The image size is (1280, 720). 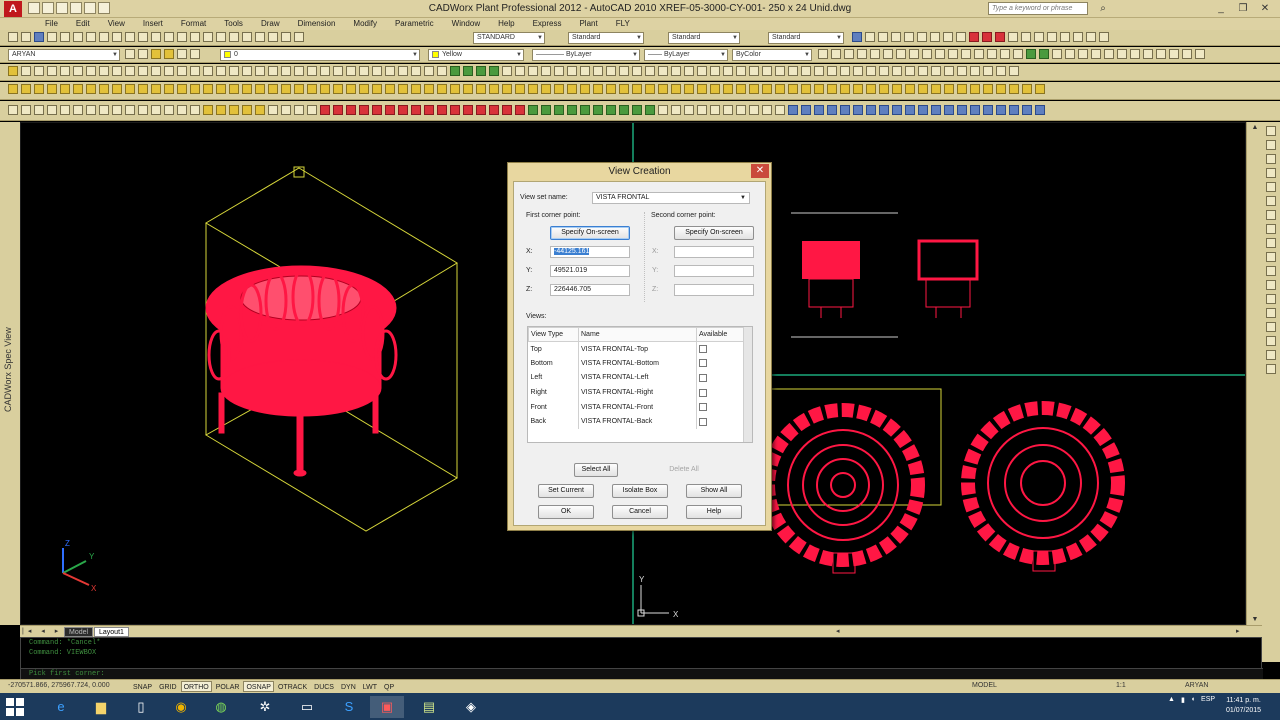 I want to click on plant-tool-18-icon, so click(x=1044, y=54).